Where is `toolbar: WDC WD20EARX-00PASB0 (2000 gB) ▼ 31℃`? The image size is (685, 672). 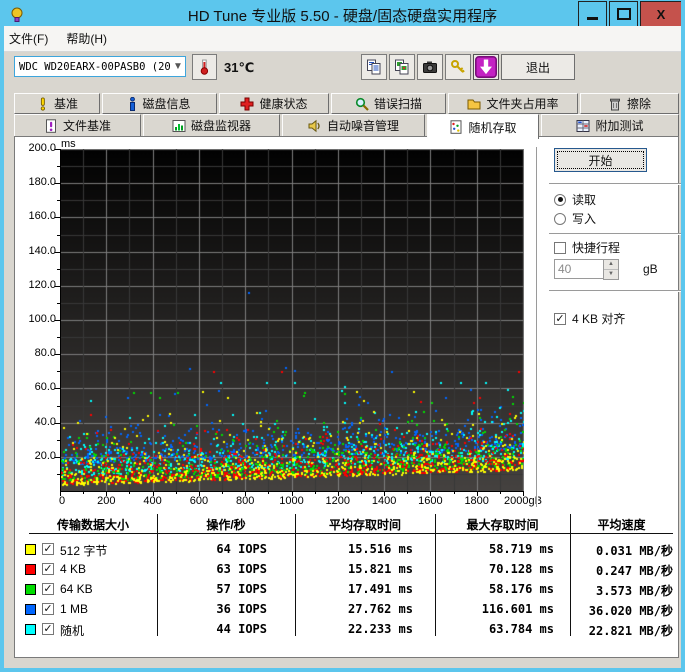
toolbar: WDC WD20EARX-00PASB0 (2000 gB) ▼ 31℃ is located at coordinates (342, 72).